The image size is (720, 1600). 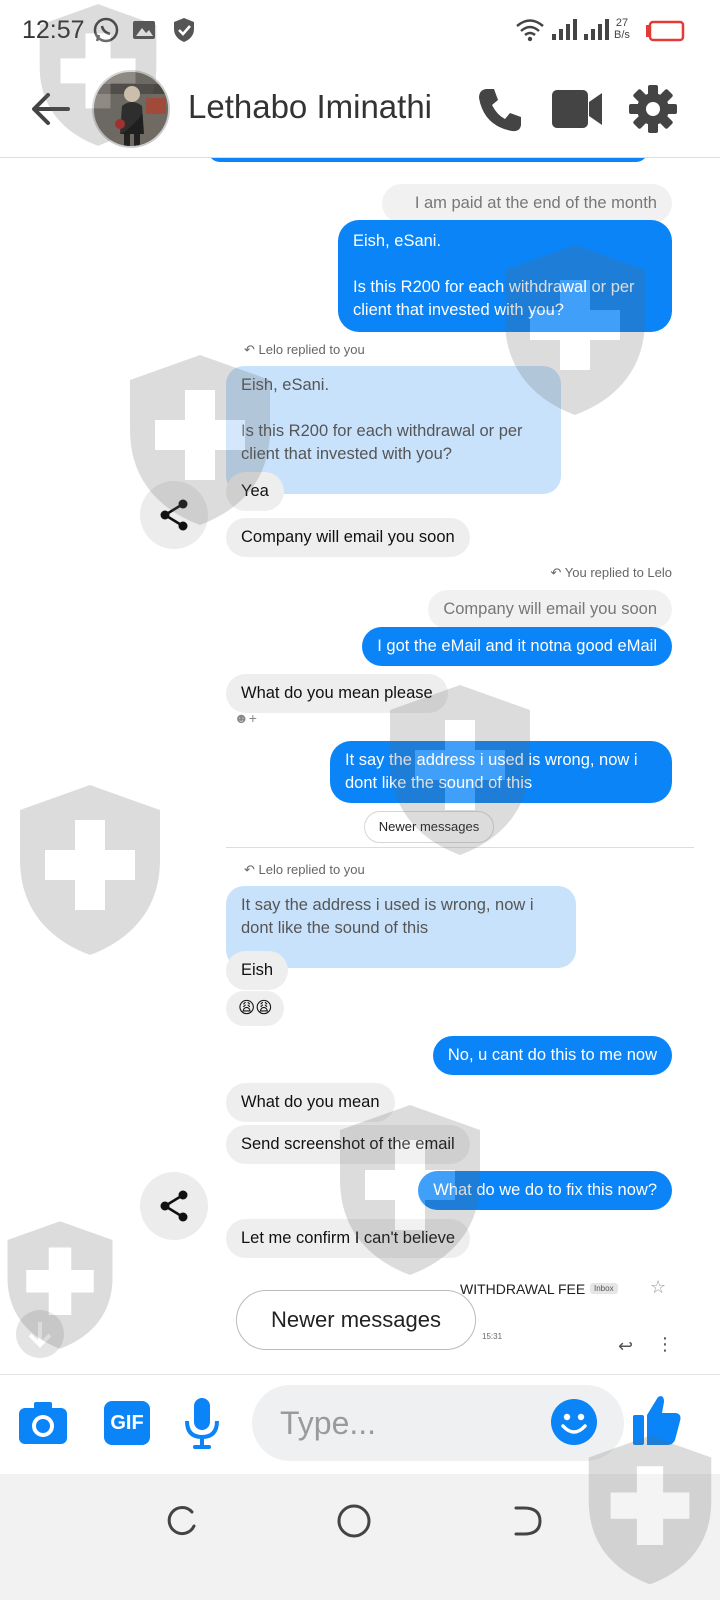 What do you see at coordinates (51, 109) in the screenshot?
I see `back-arrow-icon` at bounding box center [51, 109].